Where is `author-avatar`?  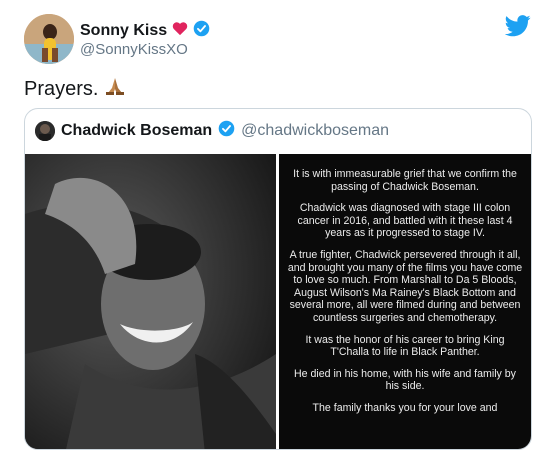
author-avatar is located at coordinates (49, 39).